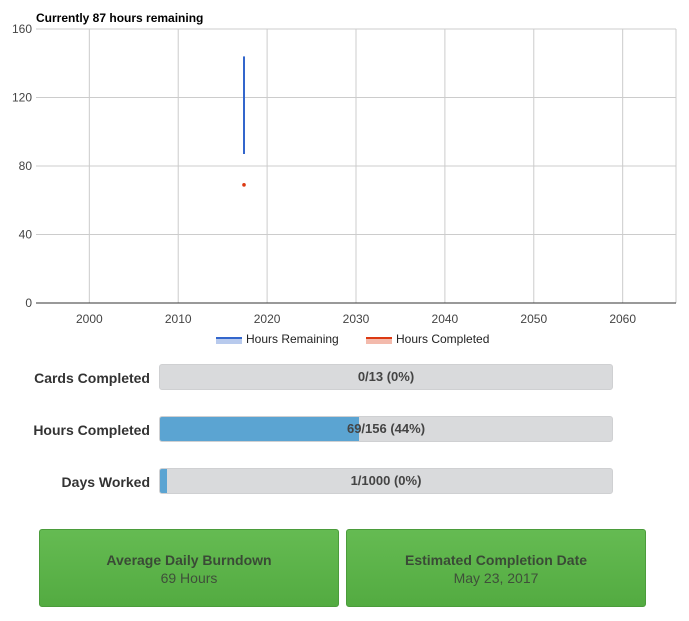  I want to click on progress-row-hours: Hours Completed 69/156 (44%), so click(344, 430).